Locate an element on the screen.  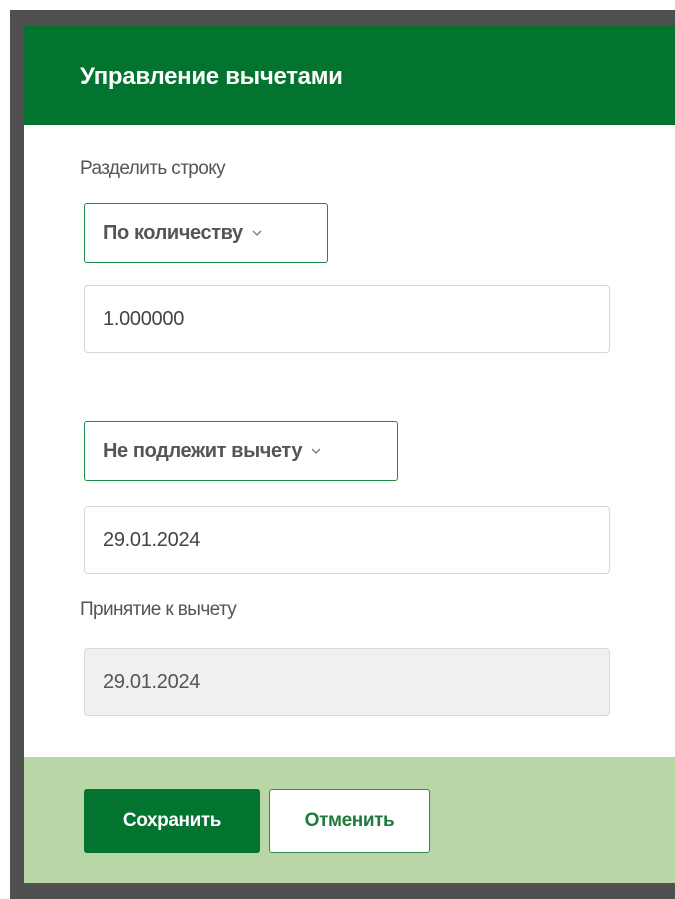
dialog-title: Управление вычетами is located at coordinates (211, 76).